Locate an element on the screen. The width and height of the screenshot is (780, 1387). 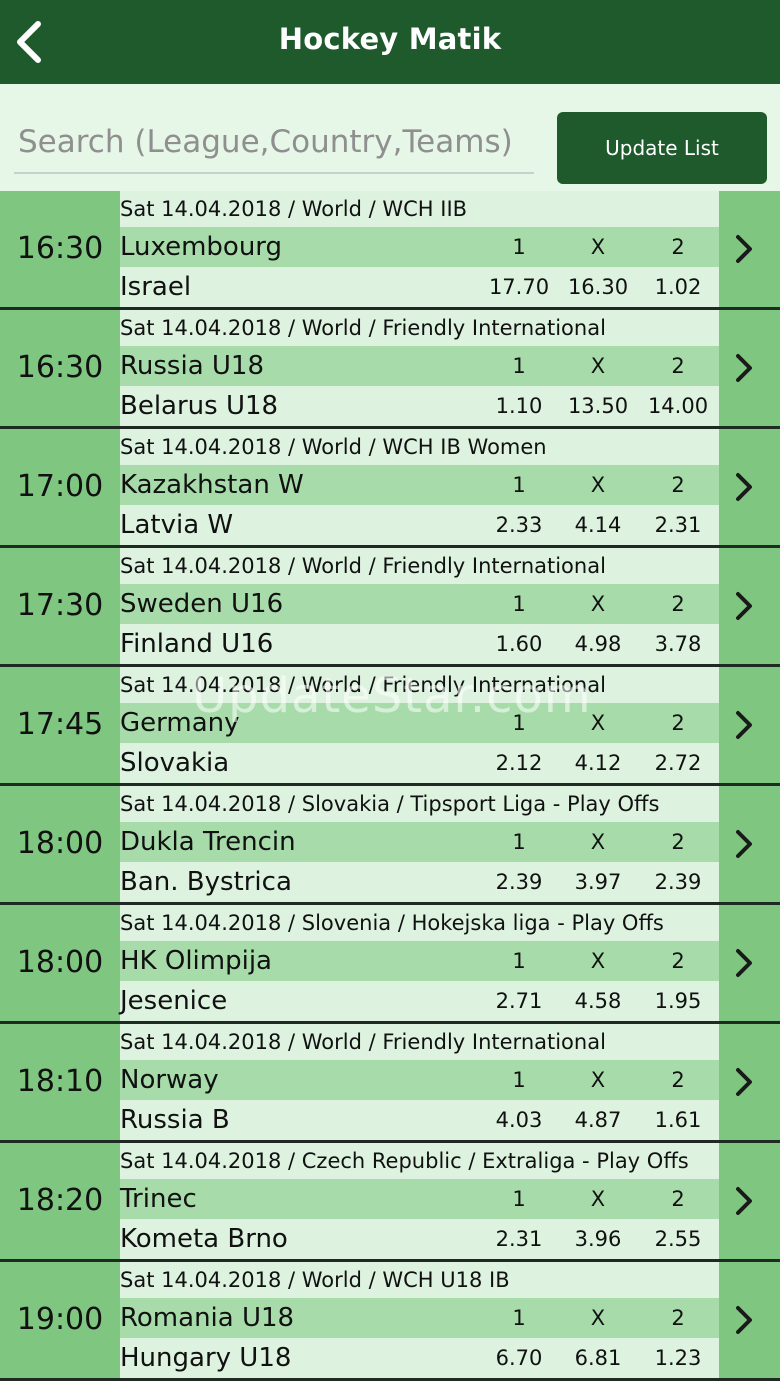
odd-value-x: 4.58 is located at coordinates (598, 1001).